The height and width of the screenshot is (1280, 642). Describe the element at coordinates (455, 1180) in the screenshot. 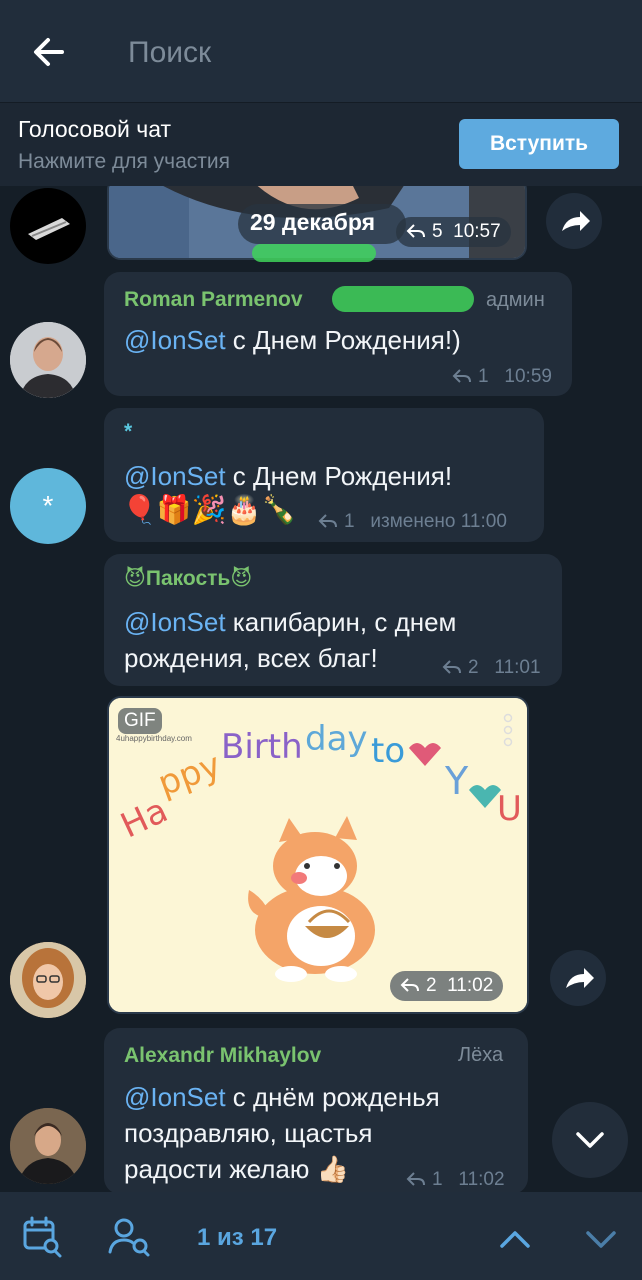

I see `message-meta: 1 11:02` at that location.